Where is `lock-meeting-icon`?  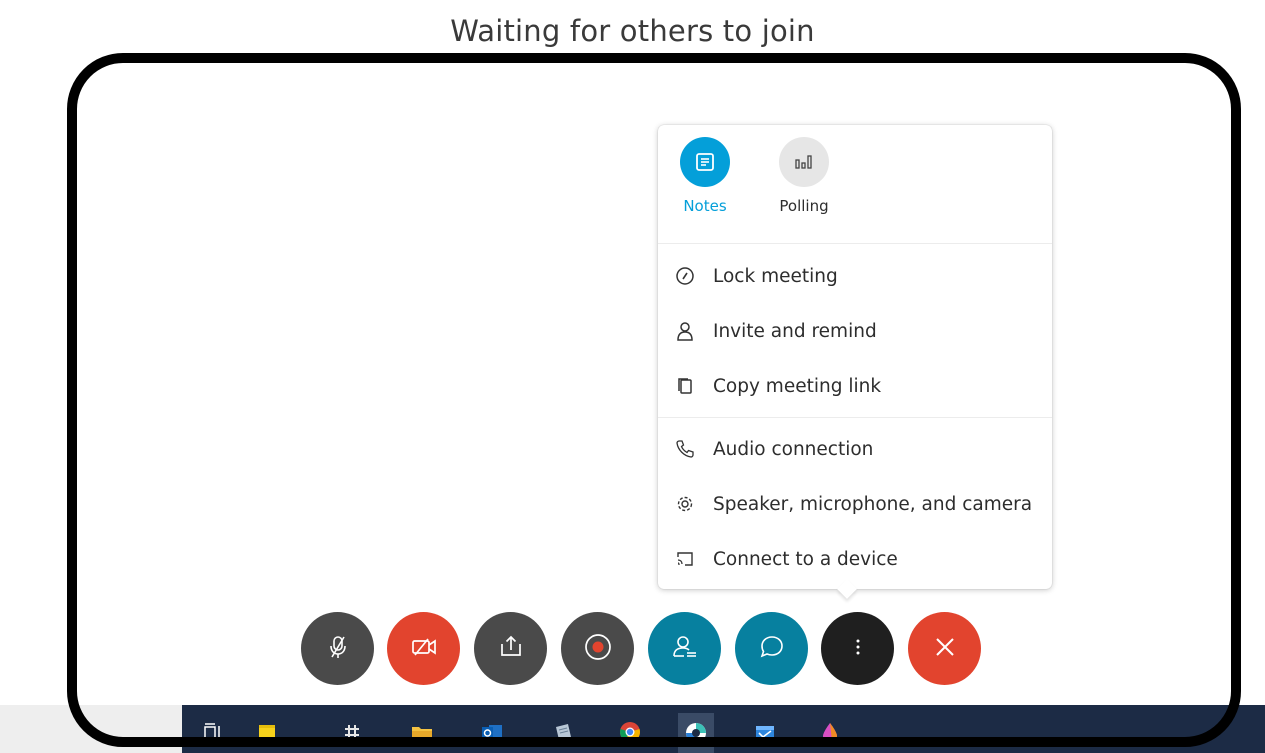
lock-meeting-icon is located at coordinates (685, 276).